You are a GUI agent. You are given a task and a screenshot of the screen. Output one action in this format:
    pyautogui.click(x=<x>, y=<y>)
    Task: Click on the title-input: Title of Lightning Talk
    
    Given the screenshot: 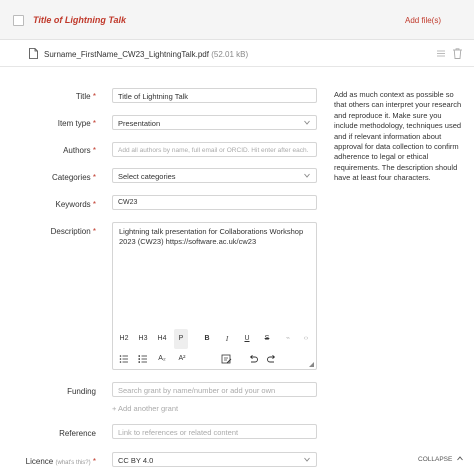 What is the action you would take?
    pyautogui.click(x=214, y=95)
    